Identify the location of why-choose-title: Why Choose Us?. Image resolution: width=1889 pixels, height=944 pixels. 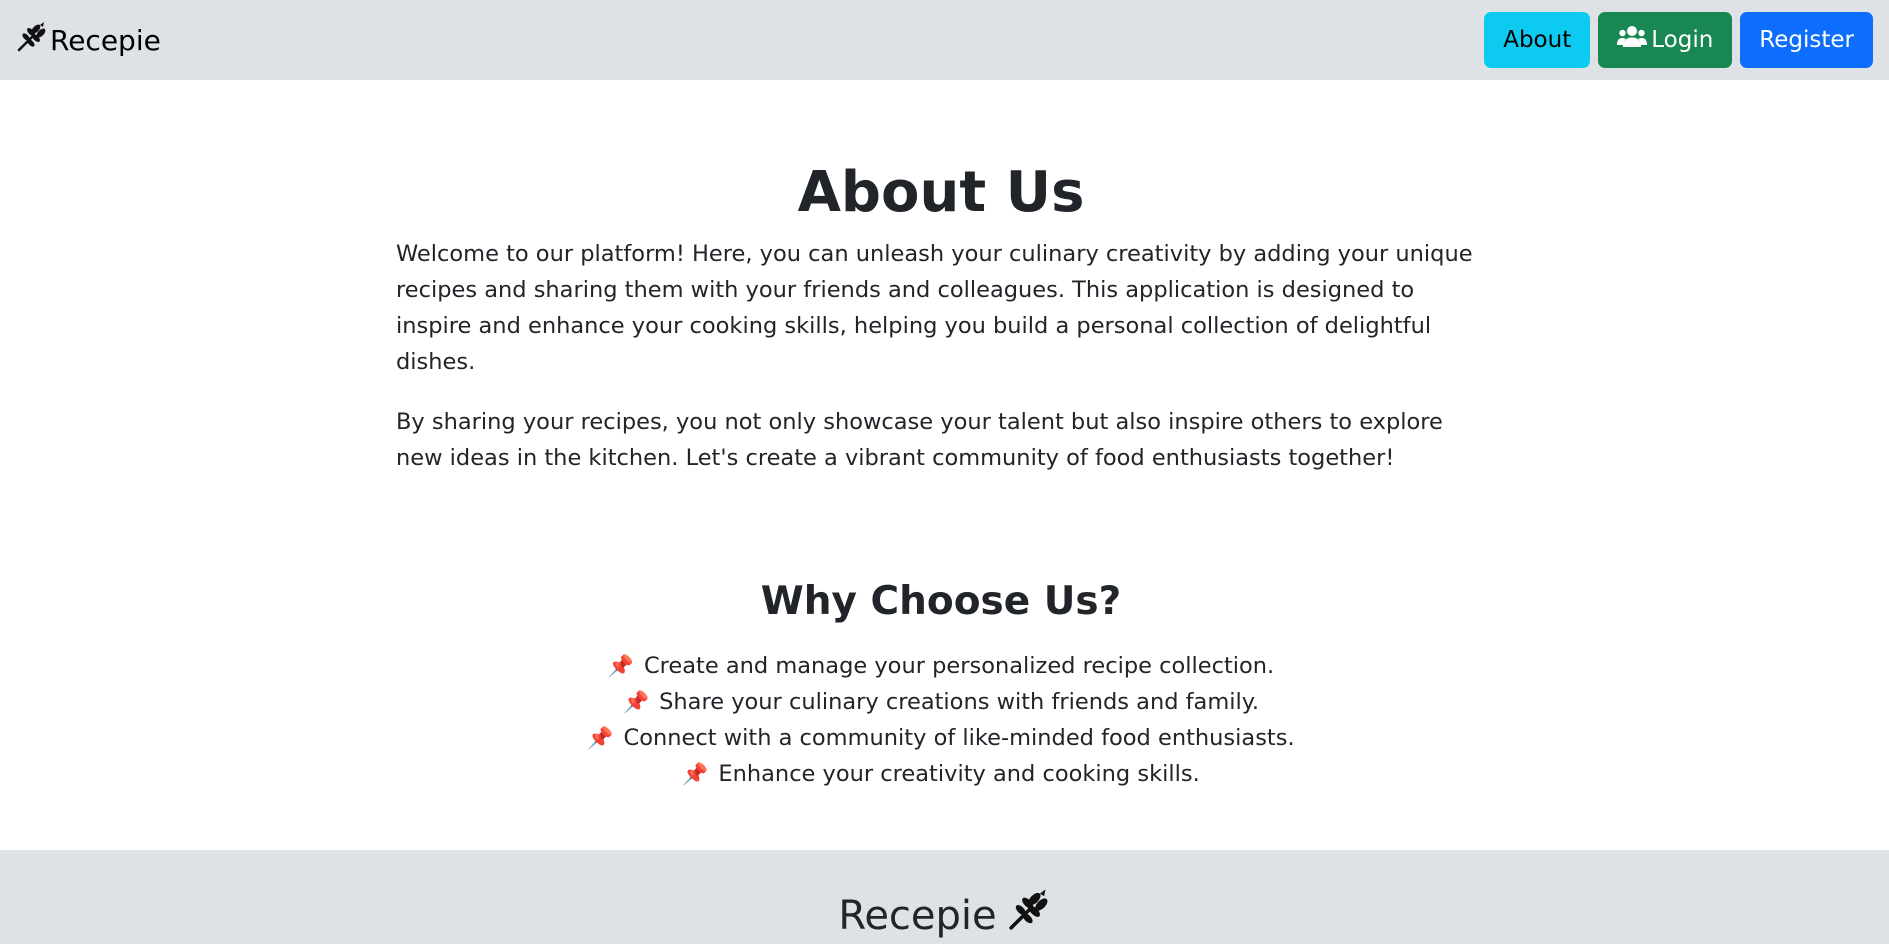
(941, 601).